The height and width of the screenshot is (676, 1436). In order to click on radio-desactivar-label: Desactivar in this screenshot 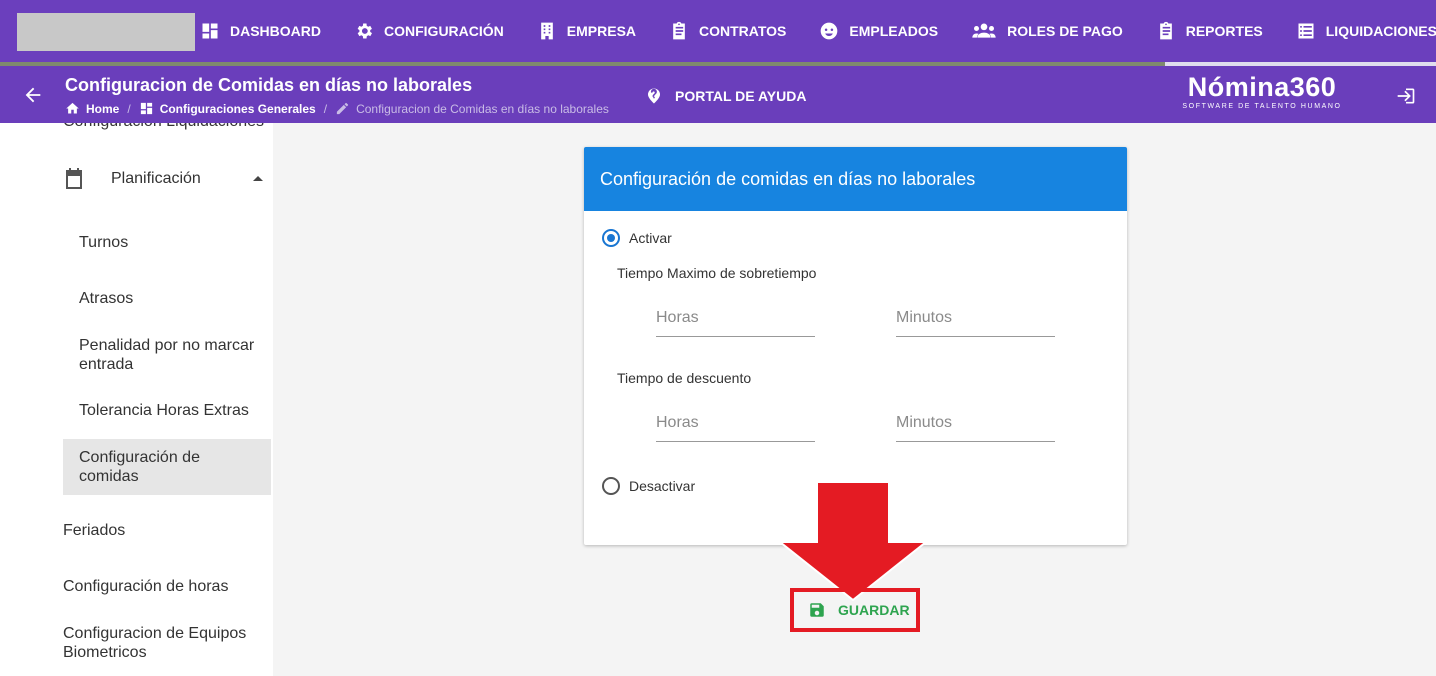, I will do `click(662, 486)`.